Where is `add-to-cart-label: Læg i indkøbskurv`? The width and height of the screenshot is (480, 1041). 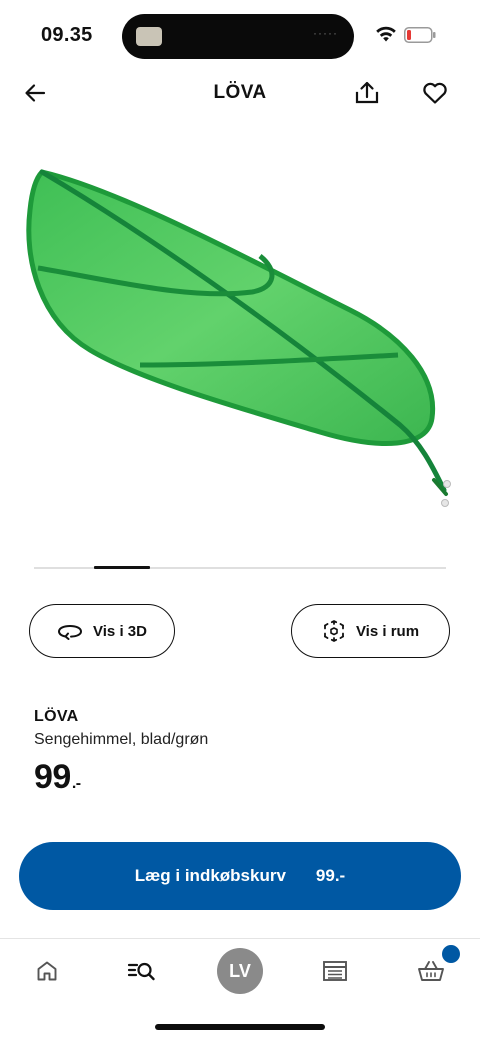
add-to-cart-label: Læg i indkøbskurv is located at coordinates (210, 875).